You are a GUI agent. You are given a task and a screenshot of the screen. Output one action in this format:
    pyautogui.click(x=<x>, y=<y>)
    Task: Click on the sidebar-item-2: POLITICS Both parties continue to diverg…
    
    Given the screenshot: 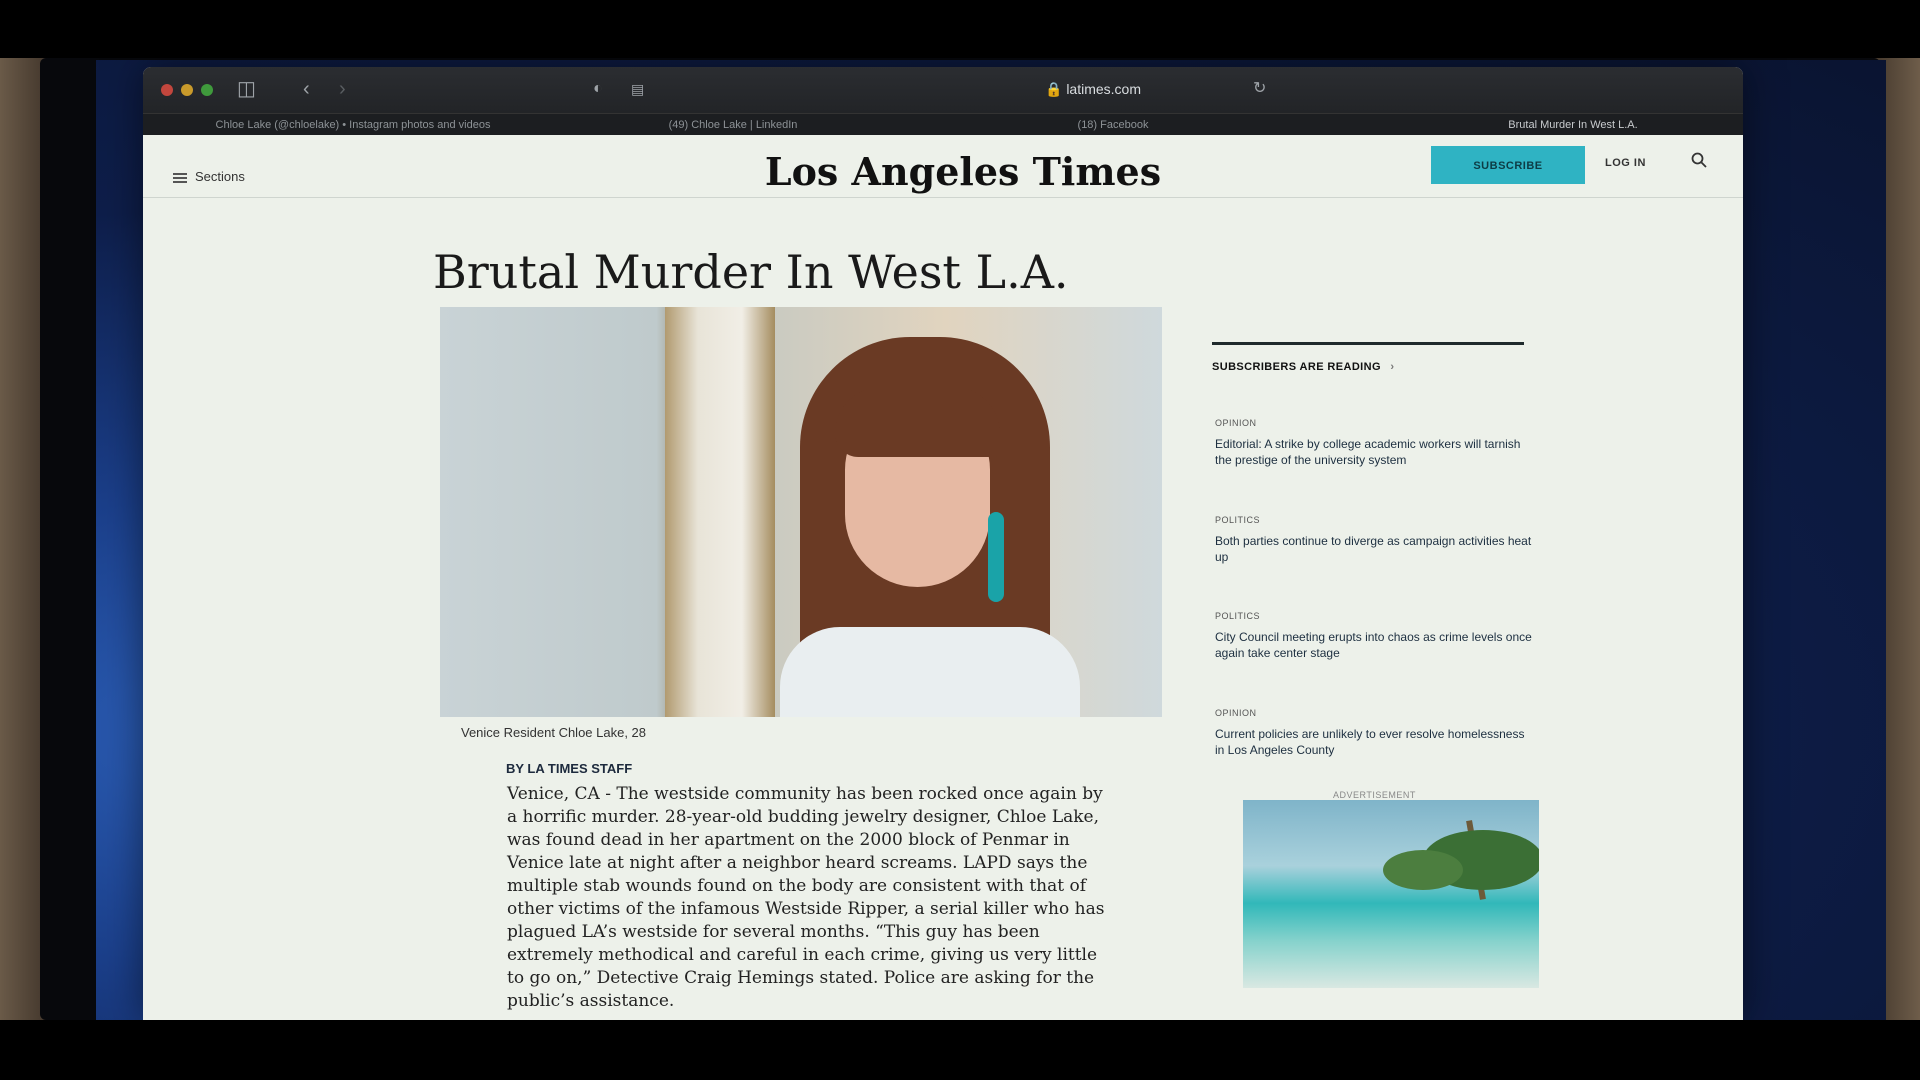 What is the action you would take?
    pyautogui.click(x=1374, y=540)
    